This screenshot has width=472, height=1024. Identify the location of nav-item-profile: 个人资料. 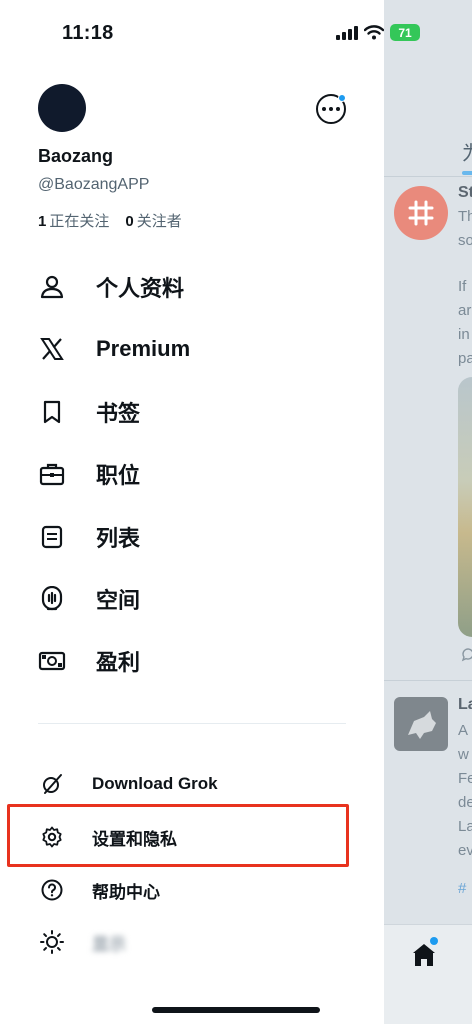
(111, 287).